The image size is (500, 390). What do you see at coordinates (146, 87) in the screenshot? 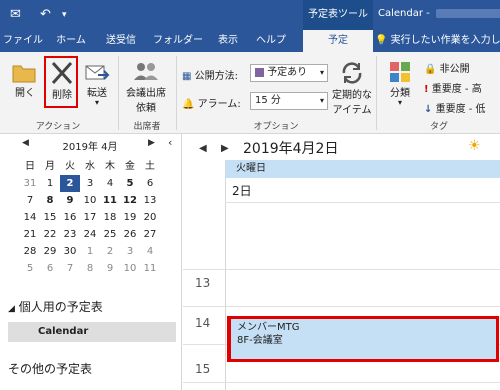
I see `meeting-request-button: 会議出席 依頼` at bounding box center [146, 87].